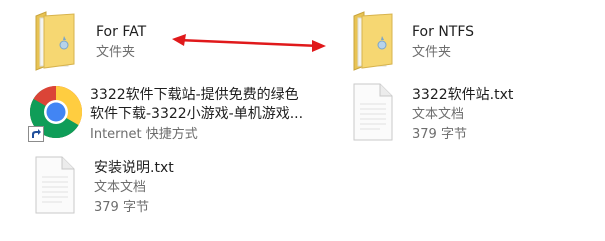 The image size is (605, 241). I want to click on arrow-left-head, so click(179, 40).